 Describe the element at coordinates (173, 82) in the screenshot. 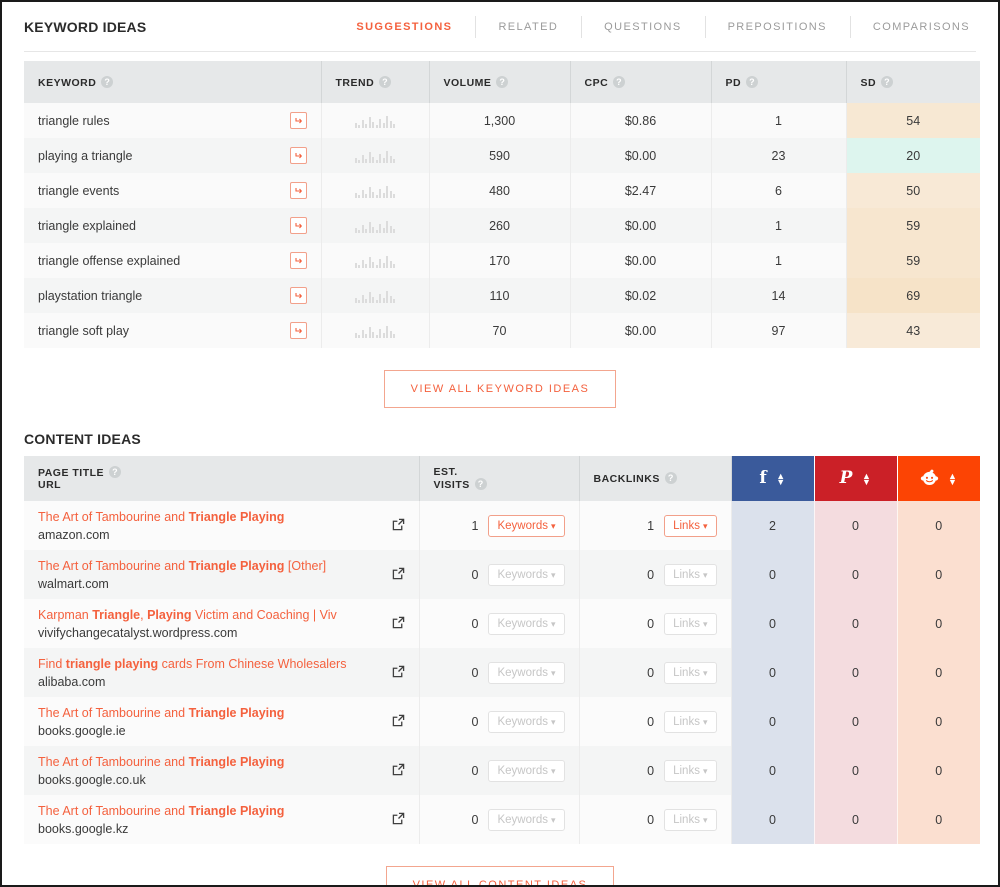

I see `col-header-keyword: KEYWORD?` at that location.